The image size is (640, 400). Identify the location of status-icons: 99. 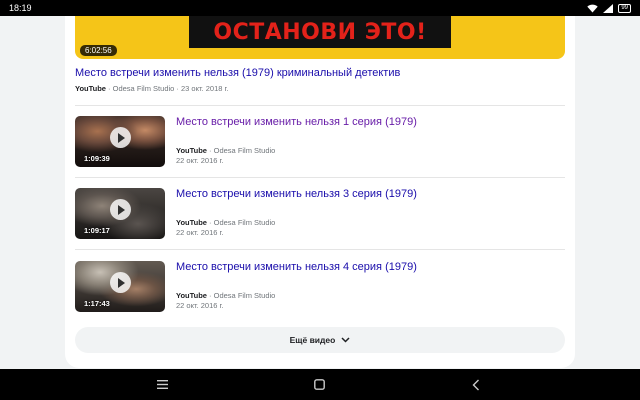
(609, 8).